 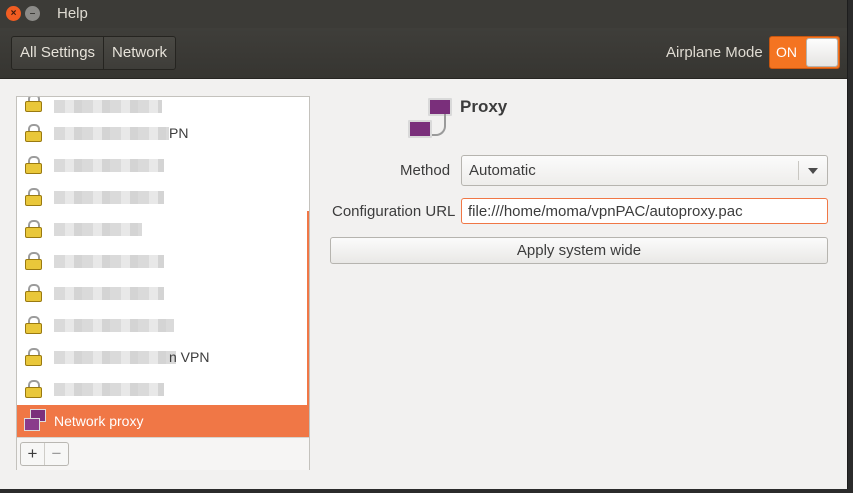 I want to click on config-url-field, so click(x=644, y=211).